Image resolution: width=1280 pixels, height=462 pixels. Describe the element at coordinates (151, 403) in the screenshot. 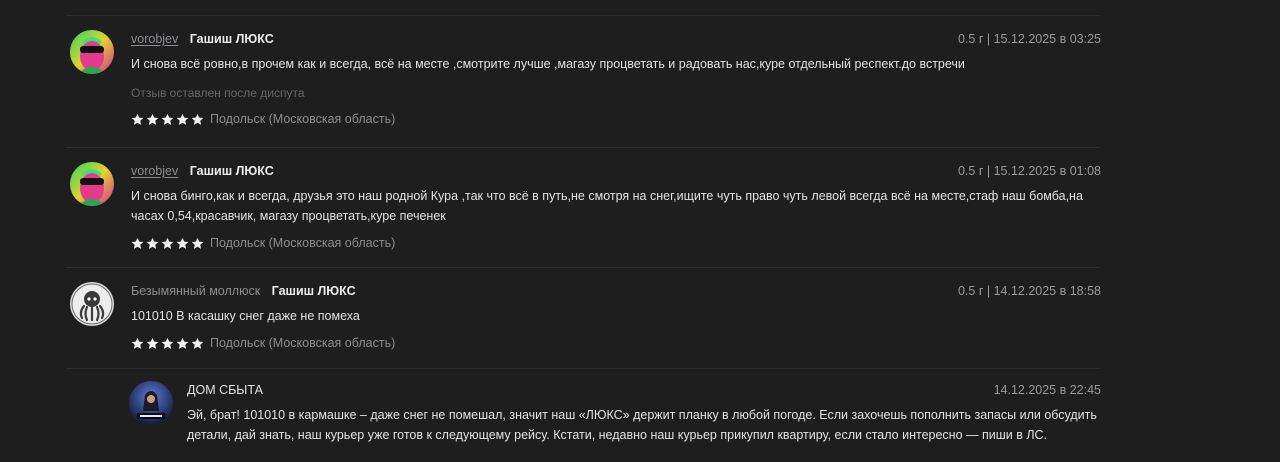

I see `shop-avatar` at that location.